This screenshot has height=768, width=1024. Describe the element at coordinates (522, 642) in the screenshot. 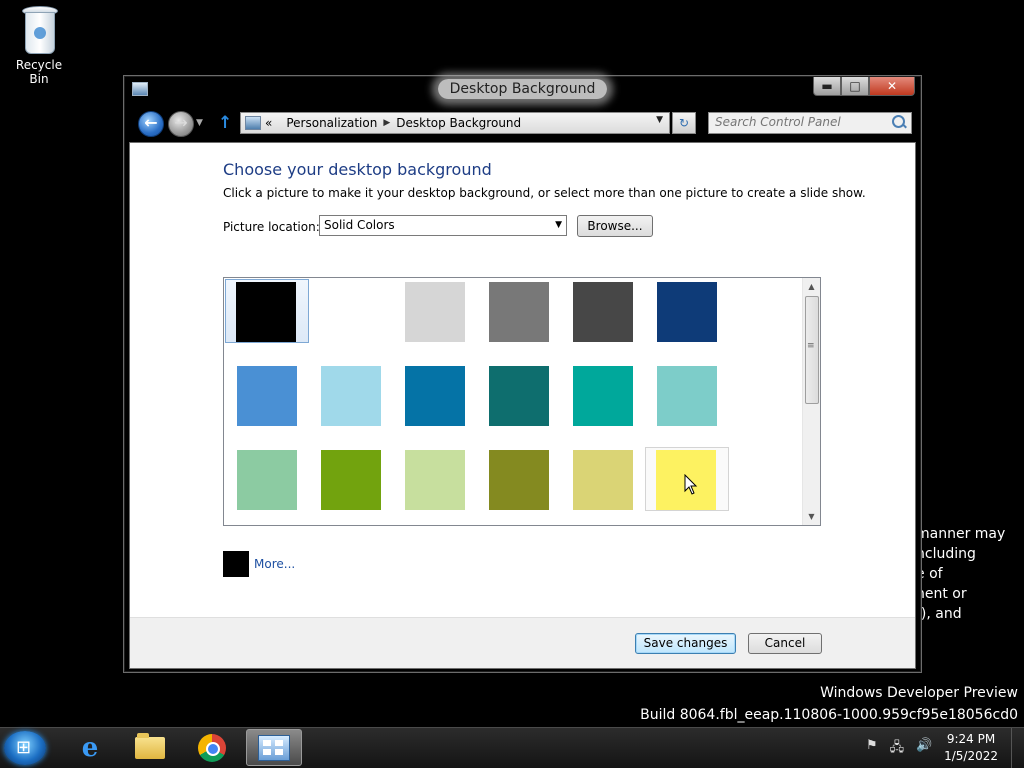

I see `dialog-footer: Save changes Cancel` at that location.